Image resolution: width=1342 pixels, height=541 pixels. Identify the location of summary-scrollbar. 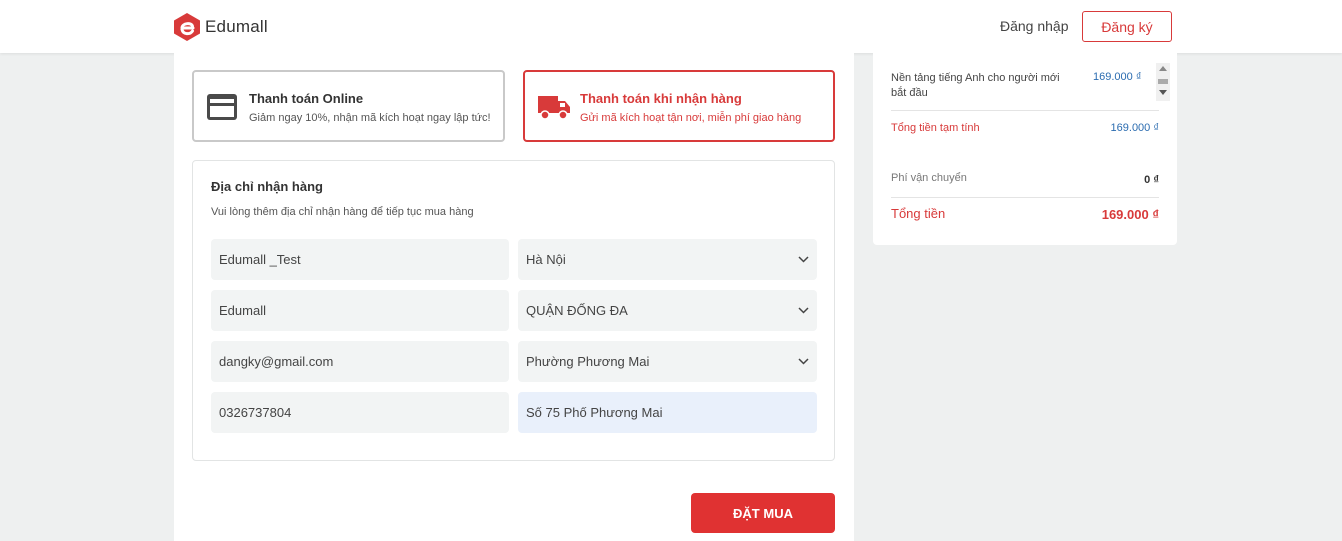
(1163, 82).